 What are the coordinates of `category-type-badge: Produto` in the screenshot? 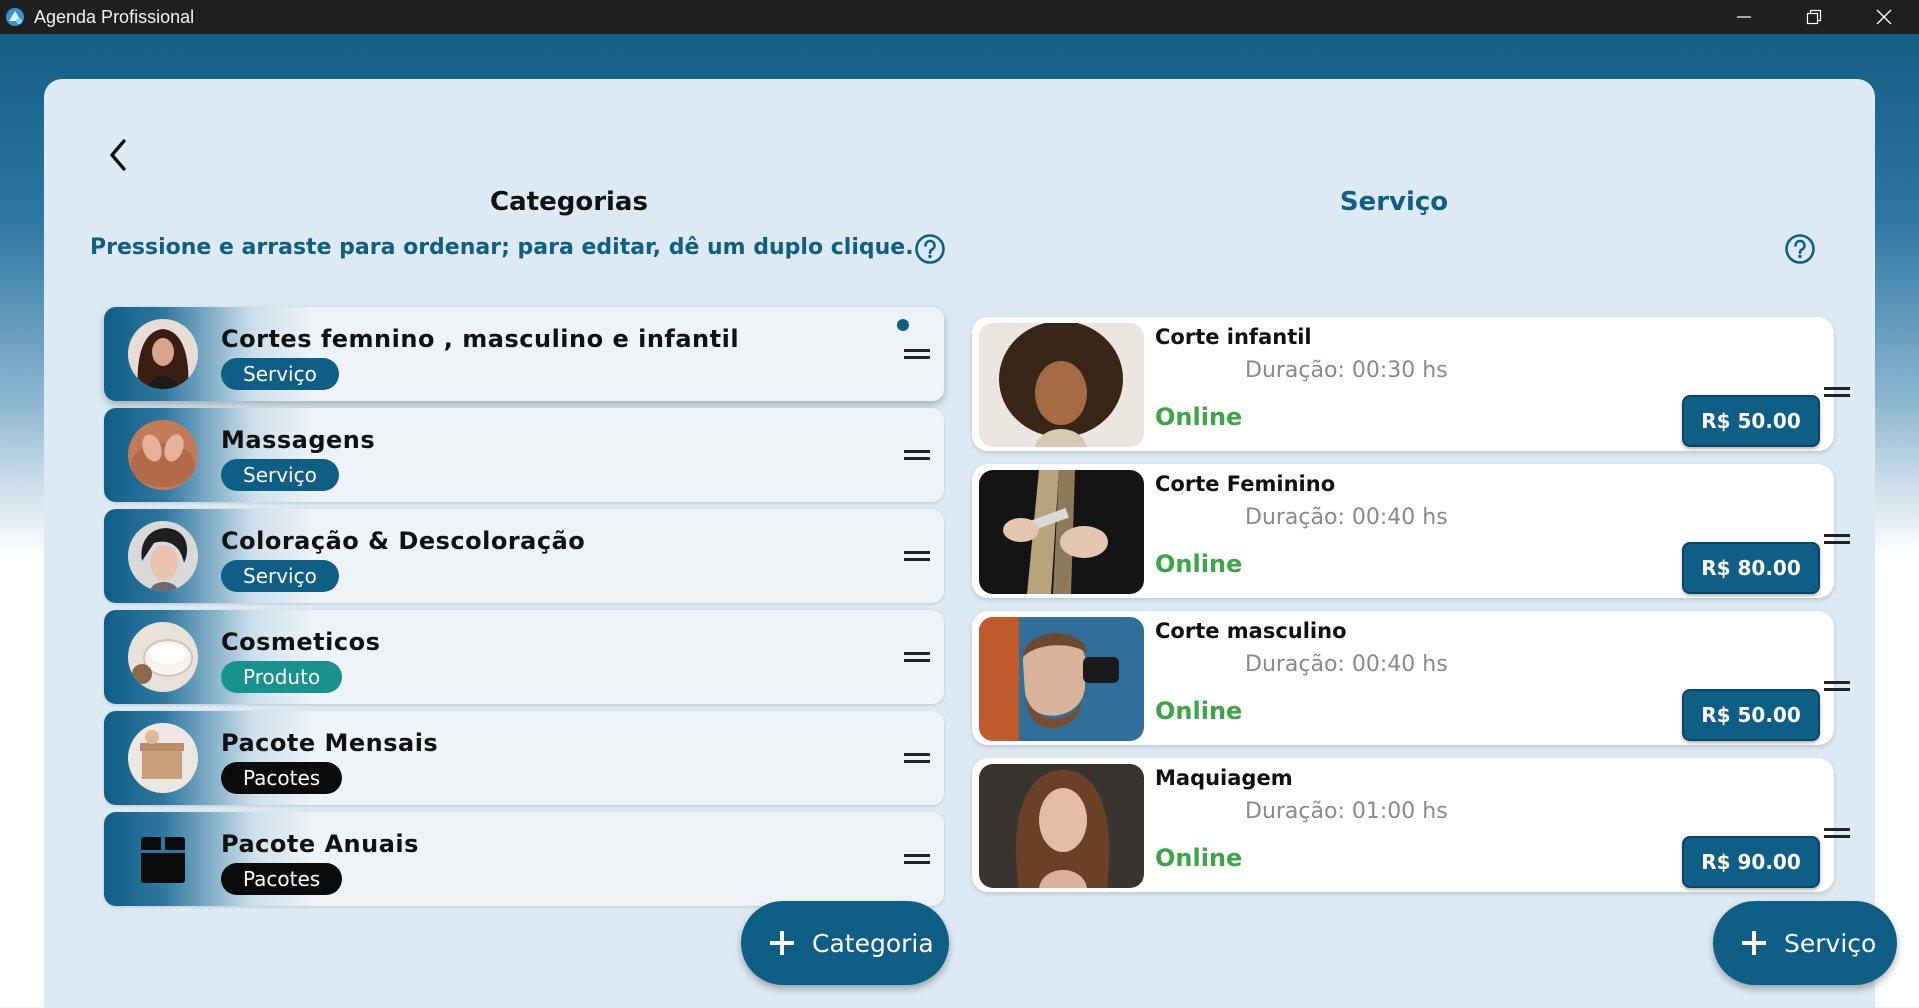 It's located at (282, 677).